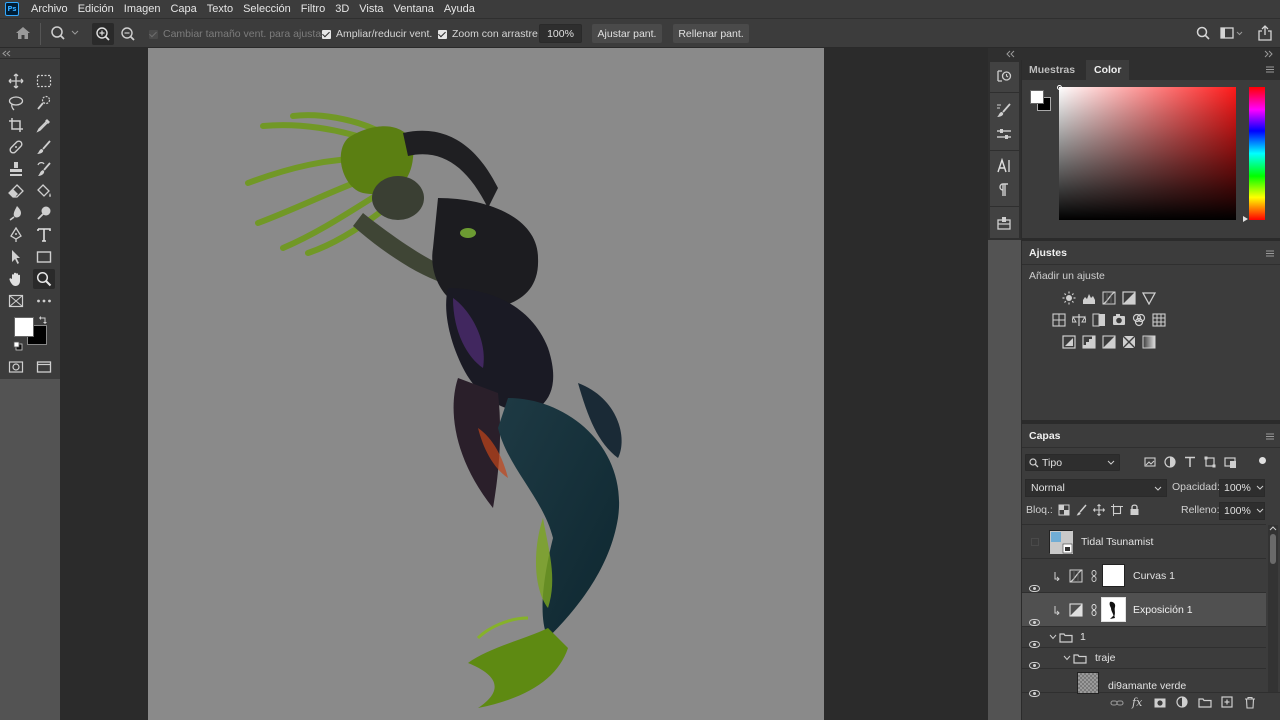  Describe the element at coordinates (1089, 342) in the screenshot. I see `posterize-icon` at that location.